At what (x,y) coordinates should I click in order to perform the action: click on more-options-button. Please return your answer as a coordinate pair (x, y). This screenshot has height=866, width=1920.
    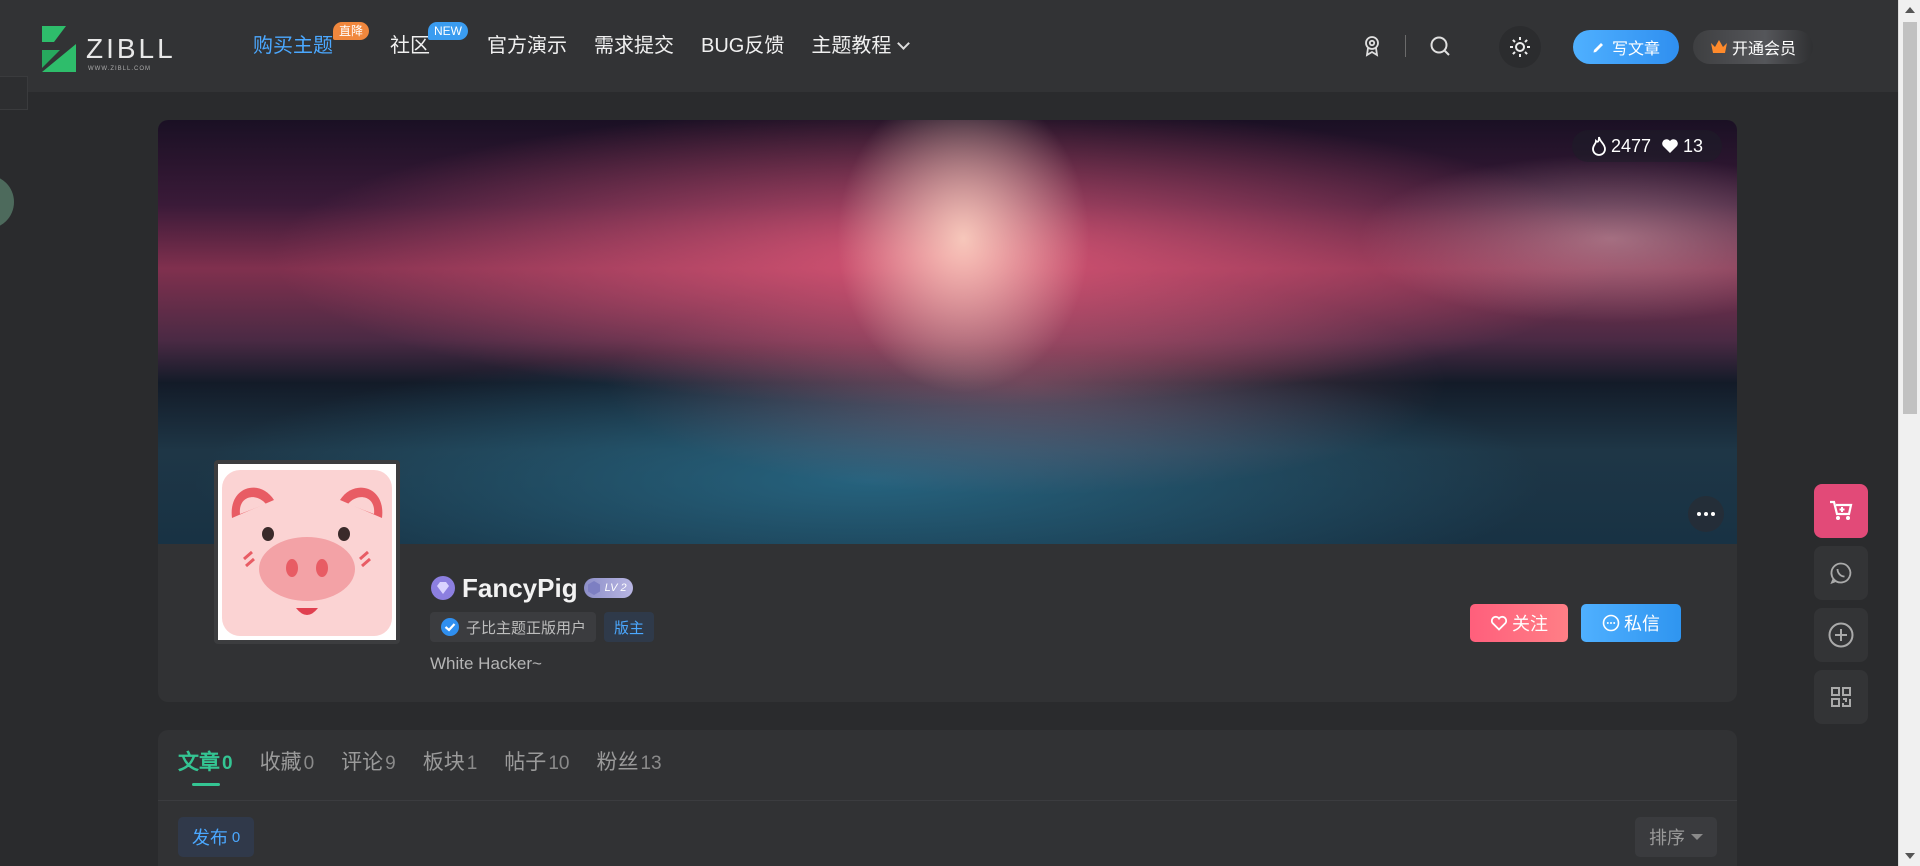
    Looking at the image, I should click on (1706, 514).